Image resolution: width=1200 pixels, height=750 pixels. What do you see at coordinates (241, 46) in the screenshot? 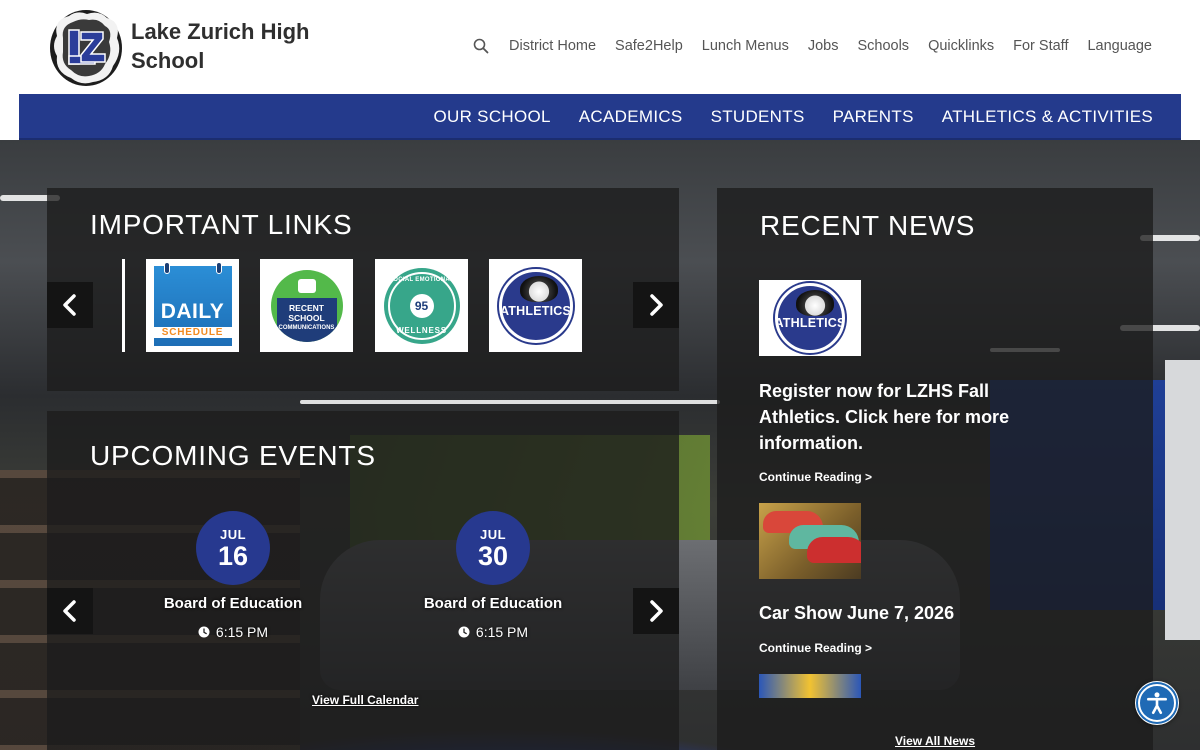
I see `school-name: Lake Zurich High School` at bounding box center [241, 46].